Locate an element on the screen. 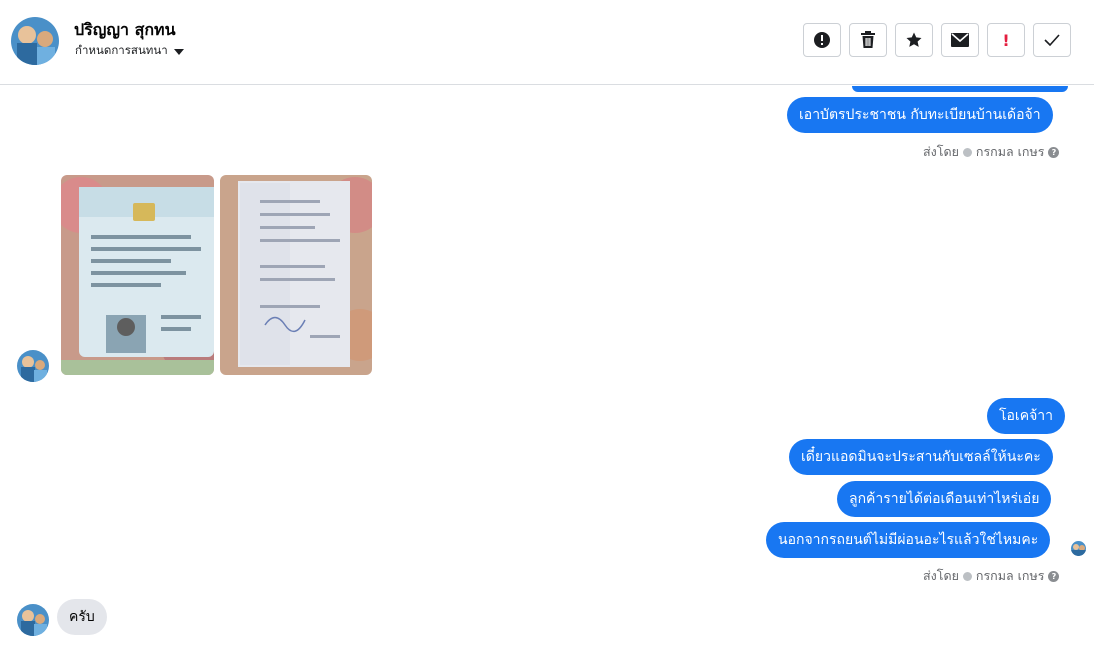 This screenshot has width=1094, height=660. outgoing-message: นอกจากรถยนต์ไม่มีผ่อนอะไรแล้วใช่ไหมคะ is located at coordinates (908, 540).